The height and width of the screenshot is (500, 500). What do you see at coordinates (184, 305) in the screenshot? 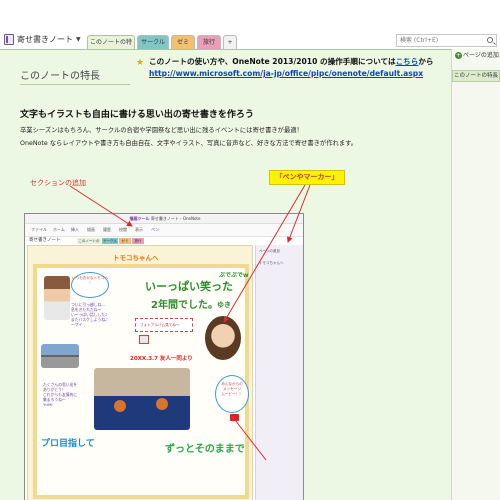
I see `handwriting-line-2: 2年間でした。` at bounding box center [184, 305].